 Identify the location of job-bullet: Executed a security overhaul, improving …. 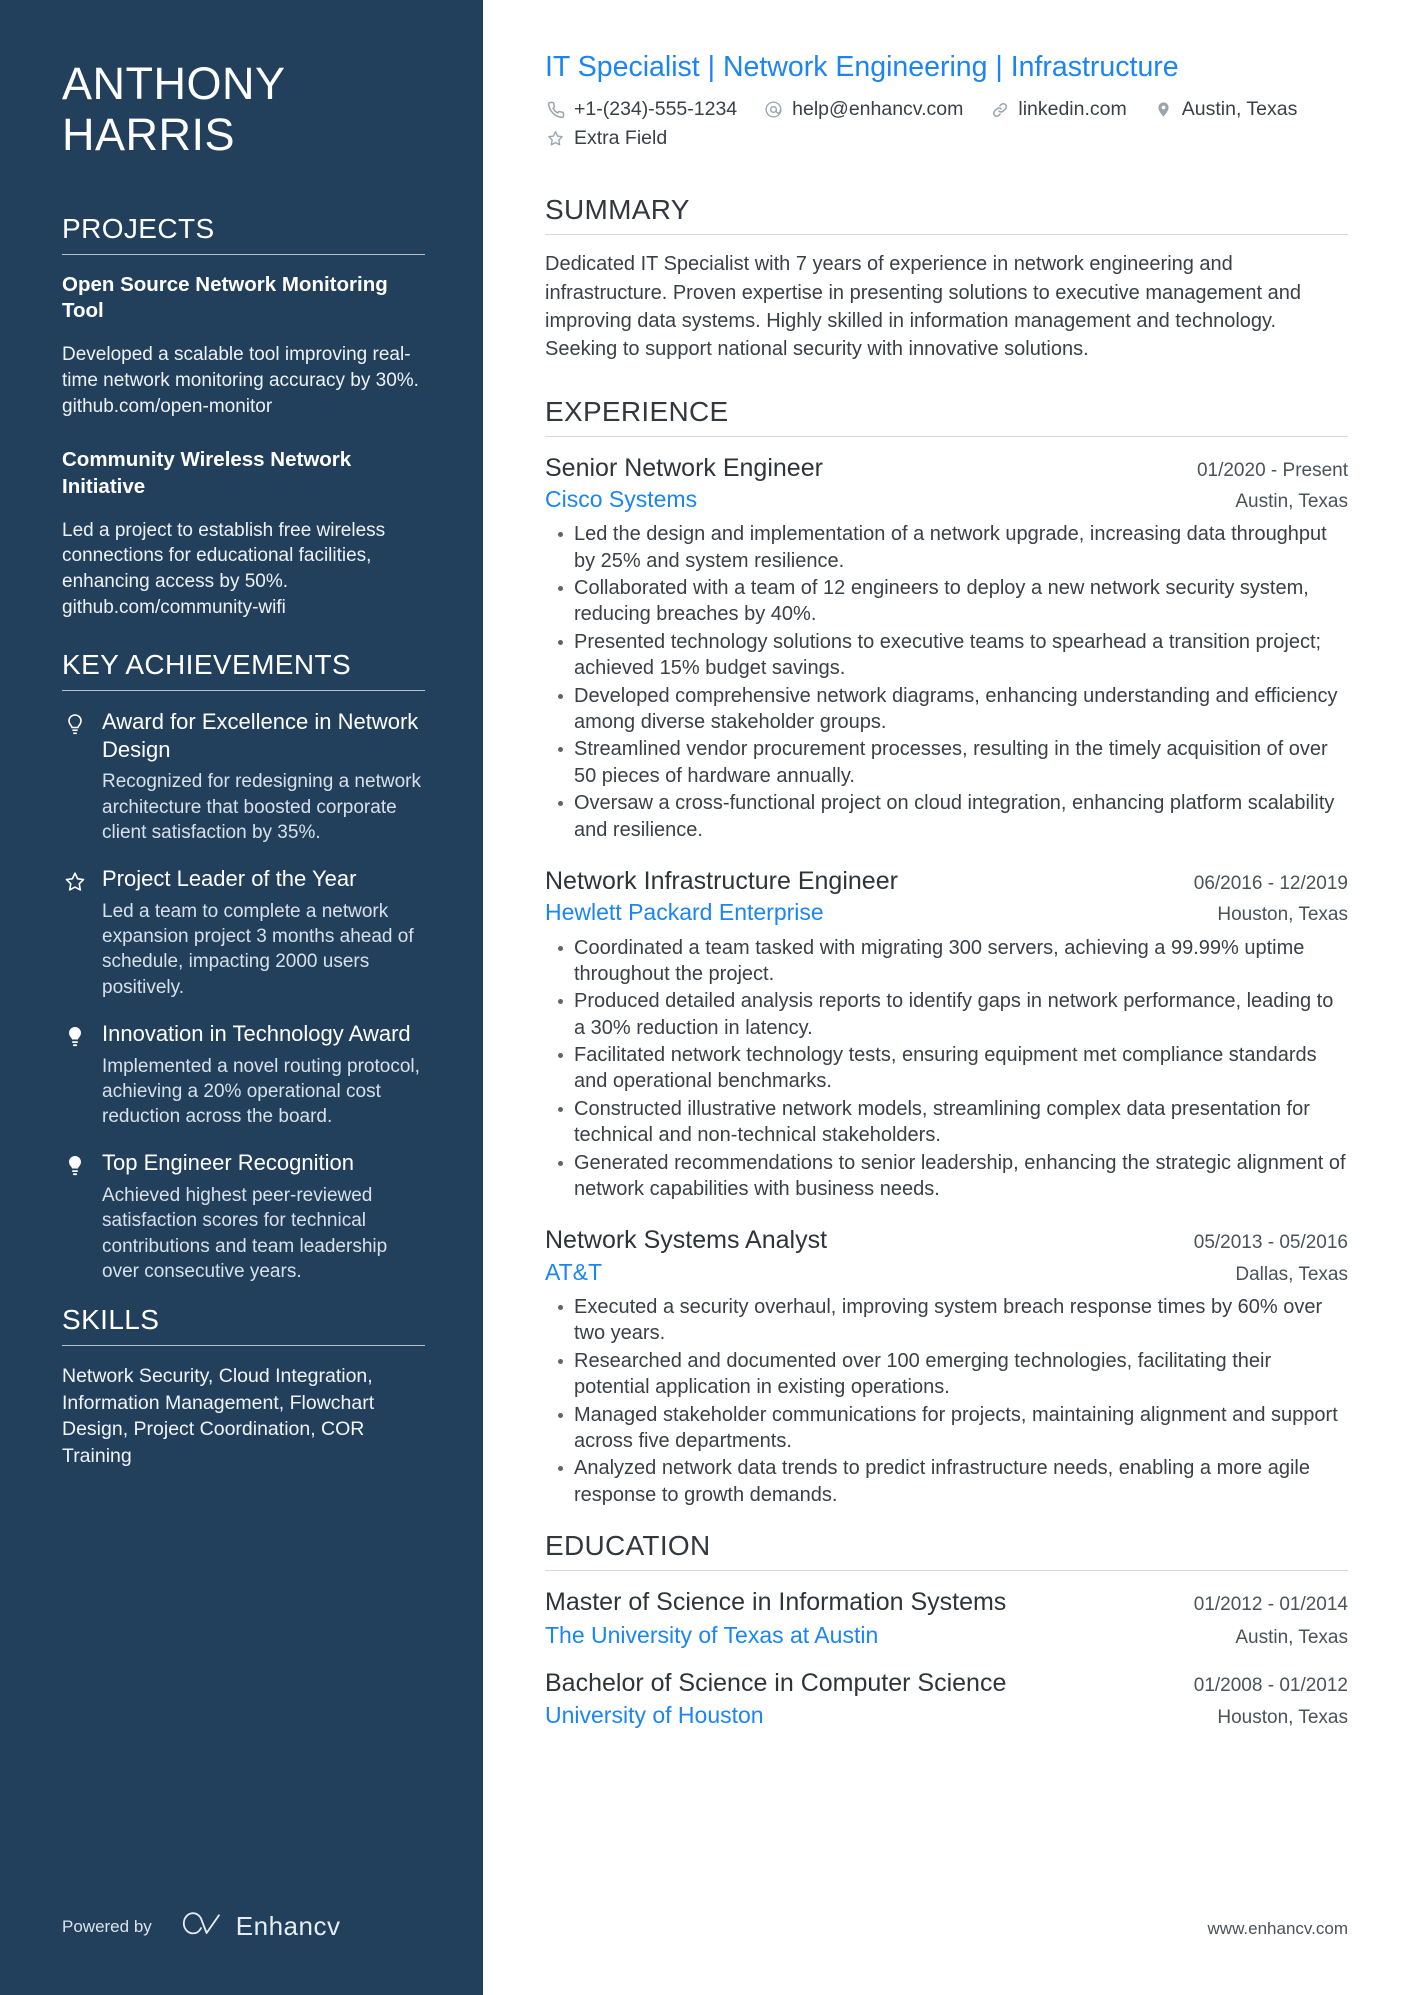
(953, 1320).